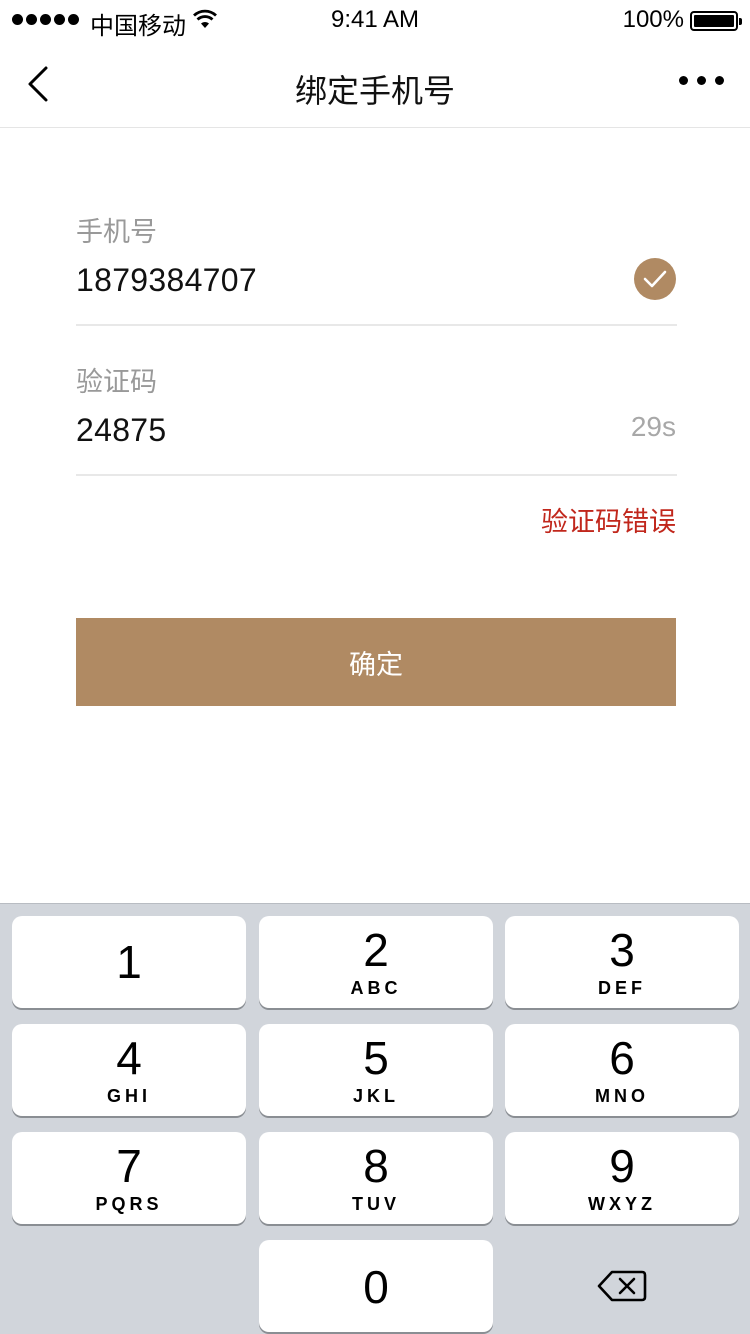 Image resolution: width=750 pixels, height=1334 pixels. I want to click on key-9: 9 WXYZ, so click(622, 1178).